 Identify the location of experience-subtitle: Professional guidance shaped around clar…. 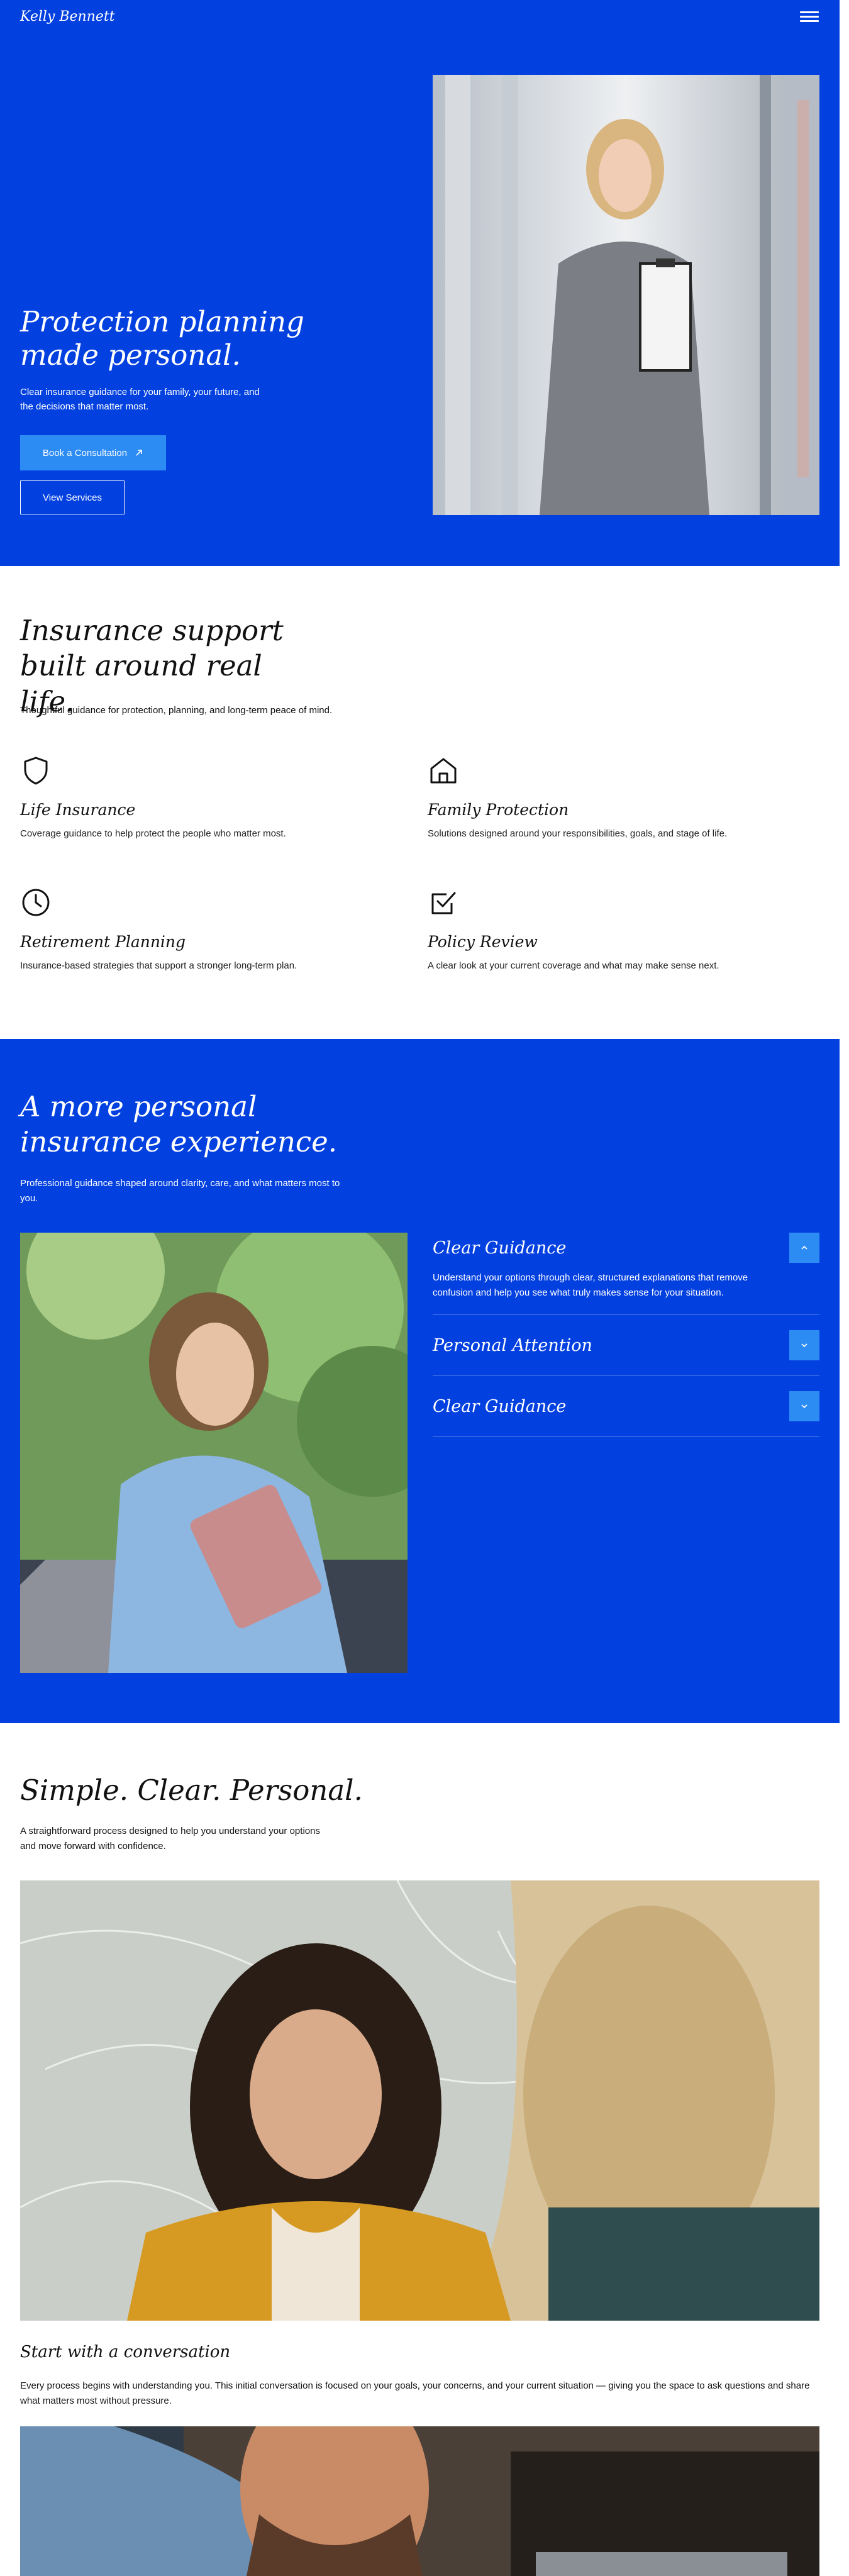
(180, 1191).